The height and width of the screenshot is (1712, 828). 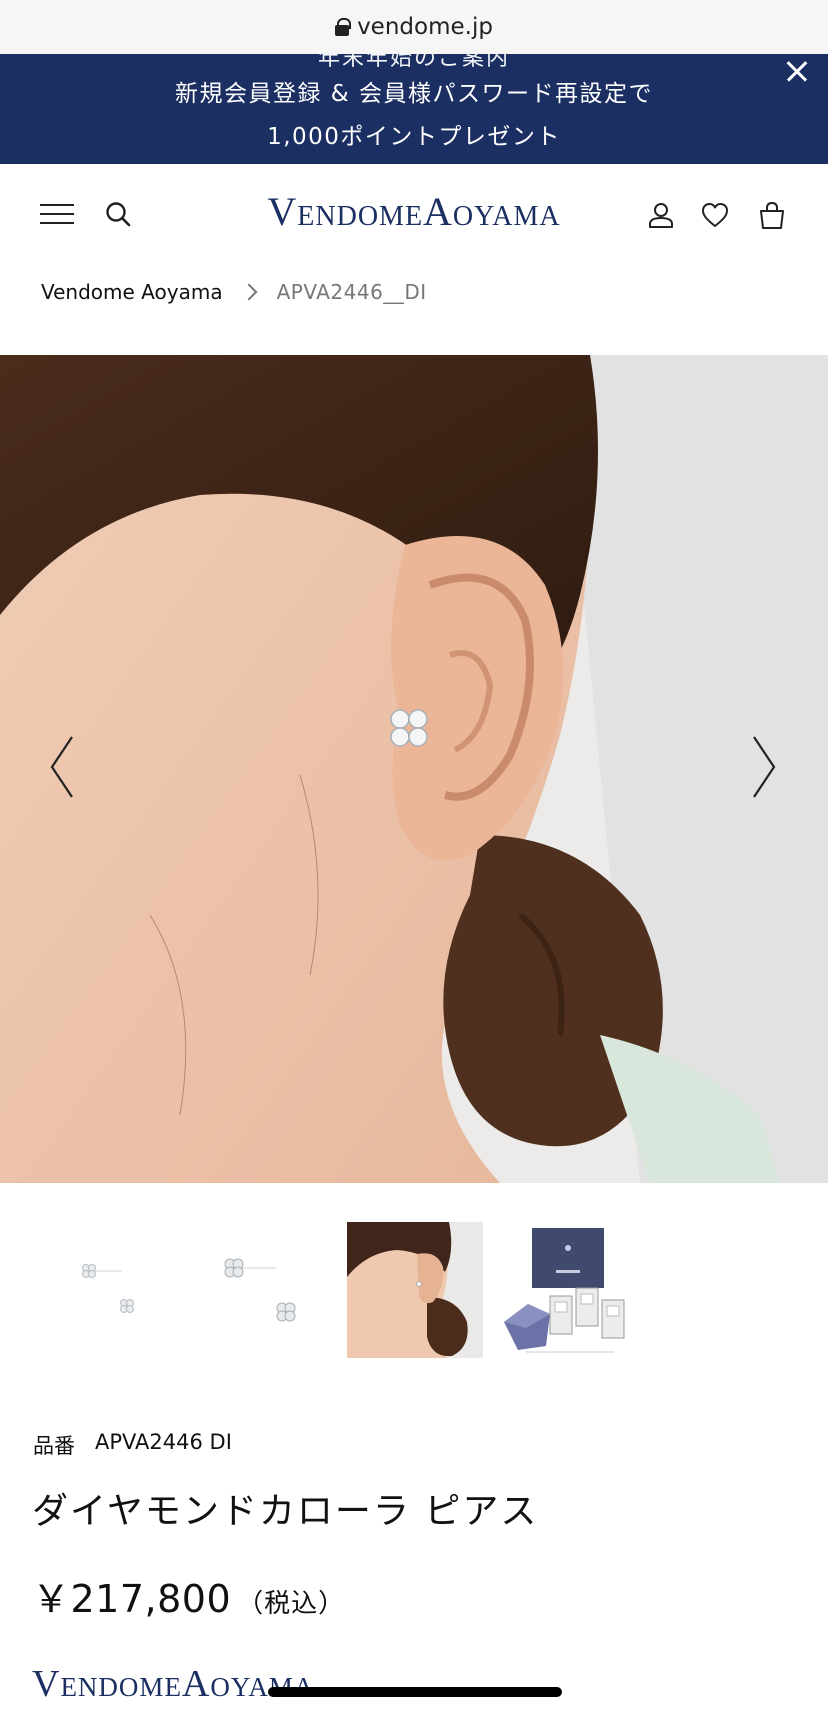 What do you see at coordinates (63, 767) in the screenshot?
I see `chevron-left-icon` at bounding box center [63, 767].